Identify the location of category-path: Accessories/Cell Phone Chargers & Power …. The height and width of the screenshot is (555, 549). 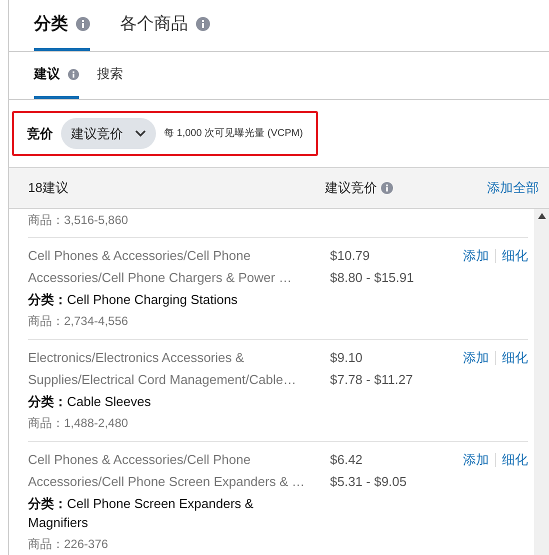
(160, 278).